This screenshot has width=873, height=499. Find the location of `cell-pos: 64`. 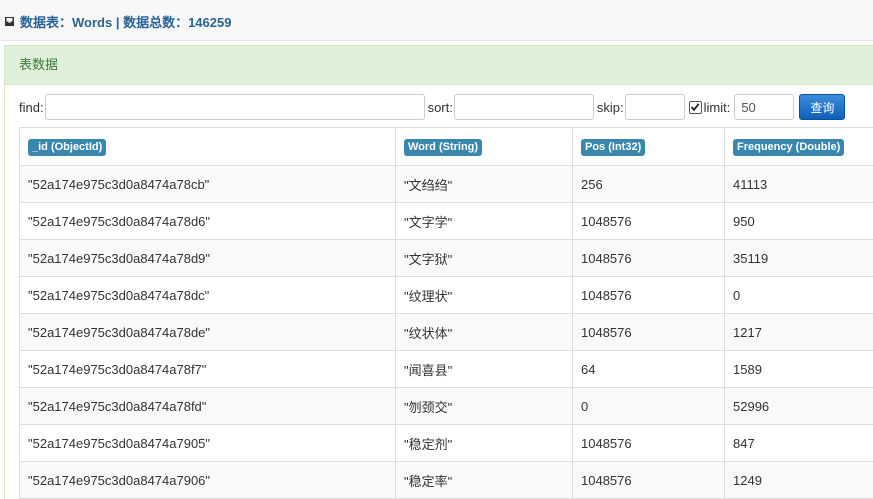

cell-pos: 64 is located at coordinates (649, 369).